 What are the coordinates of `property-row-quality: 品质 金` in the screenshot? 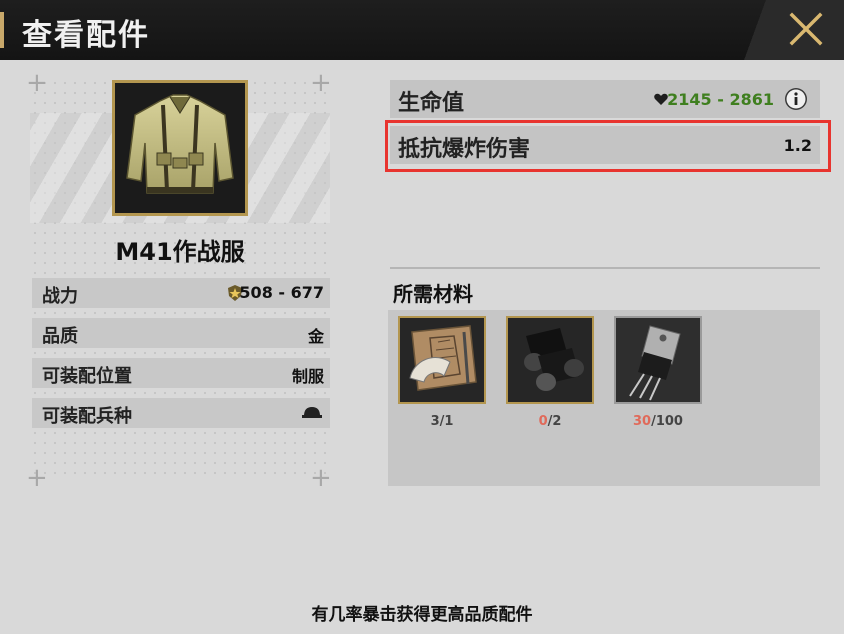 It's located at (181, 333).